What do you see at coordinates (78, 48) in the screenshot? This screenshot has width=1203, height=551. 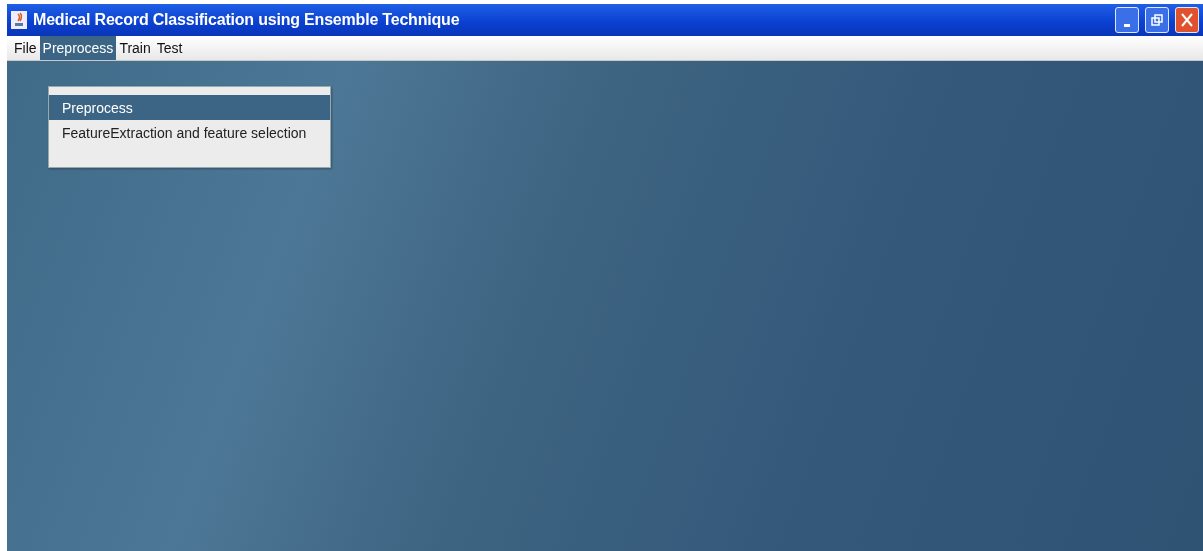 I see `menu-item: Preprocess` at bounding box center [78, 48].